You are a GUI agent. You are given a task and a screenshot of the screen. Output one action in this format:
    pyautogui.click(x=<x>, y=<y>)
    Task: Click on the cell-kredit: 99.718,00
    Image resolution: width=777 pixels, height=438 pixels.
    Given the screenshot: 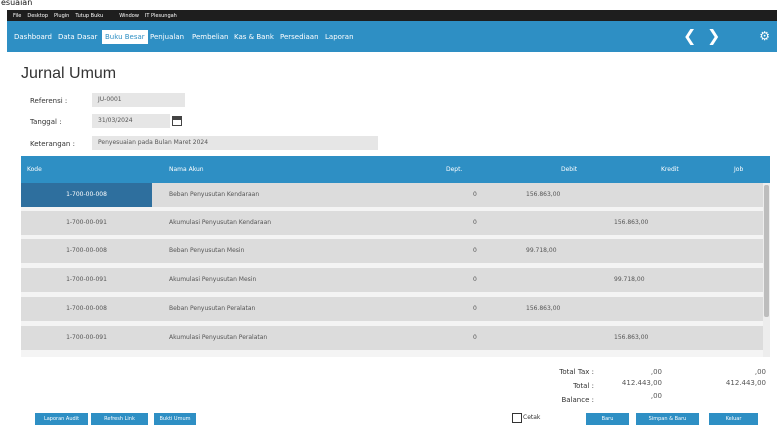 What is the action you would take?
    pyautogui.click(x=629, y=280)
    